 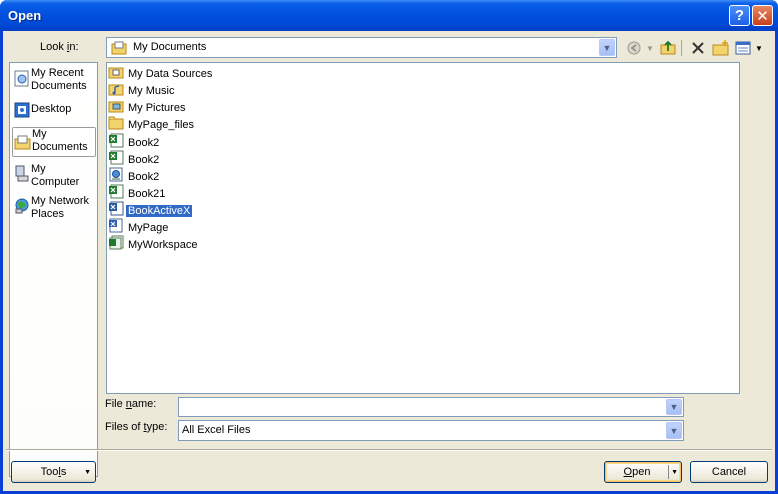 What do you see at coordinates (22, 112) in the screenshot?
I see `desktop-icon` at bounding box center [22, 112].